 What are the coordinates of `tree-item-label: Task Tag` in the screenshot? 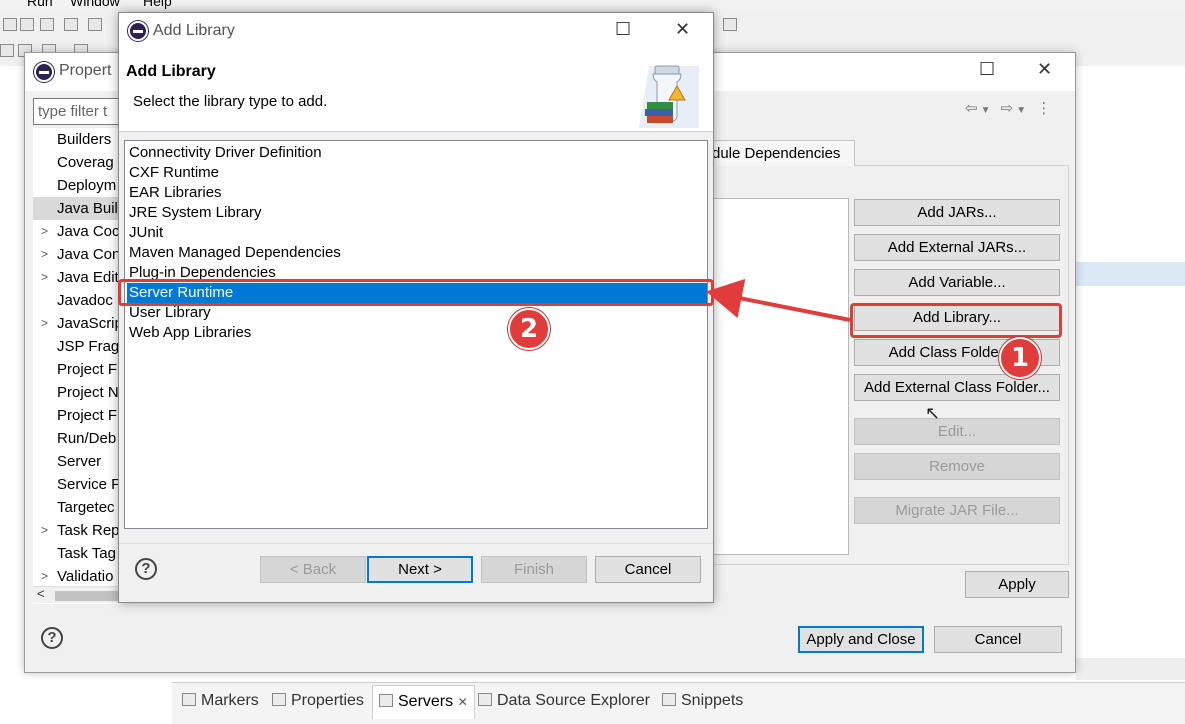 It's located at (86, 553).